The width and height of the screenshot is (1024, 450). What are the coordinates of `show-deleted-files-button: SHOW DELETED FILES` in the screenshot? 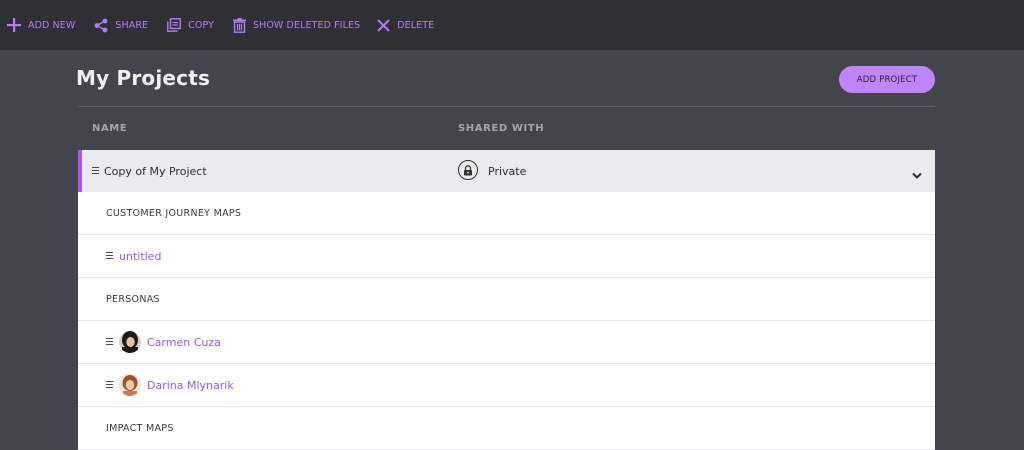 It's located at (296, 25).